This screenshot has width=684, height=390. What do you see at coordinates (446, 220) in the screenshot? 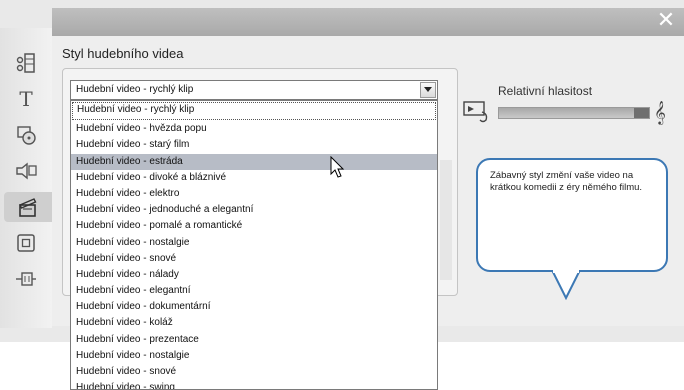
I see `scrollbar-partial` at bounding box center [446, 220].